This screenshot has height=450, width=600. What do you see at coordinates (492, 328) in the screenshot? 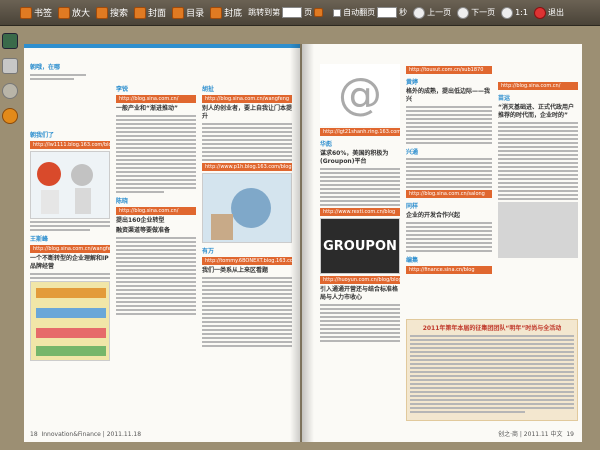
I see `feature-box-title: 2011年第年本届的征集团团队“明年”时尚与全活动` at bounding box center [492, 328].